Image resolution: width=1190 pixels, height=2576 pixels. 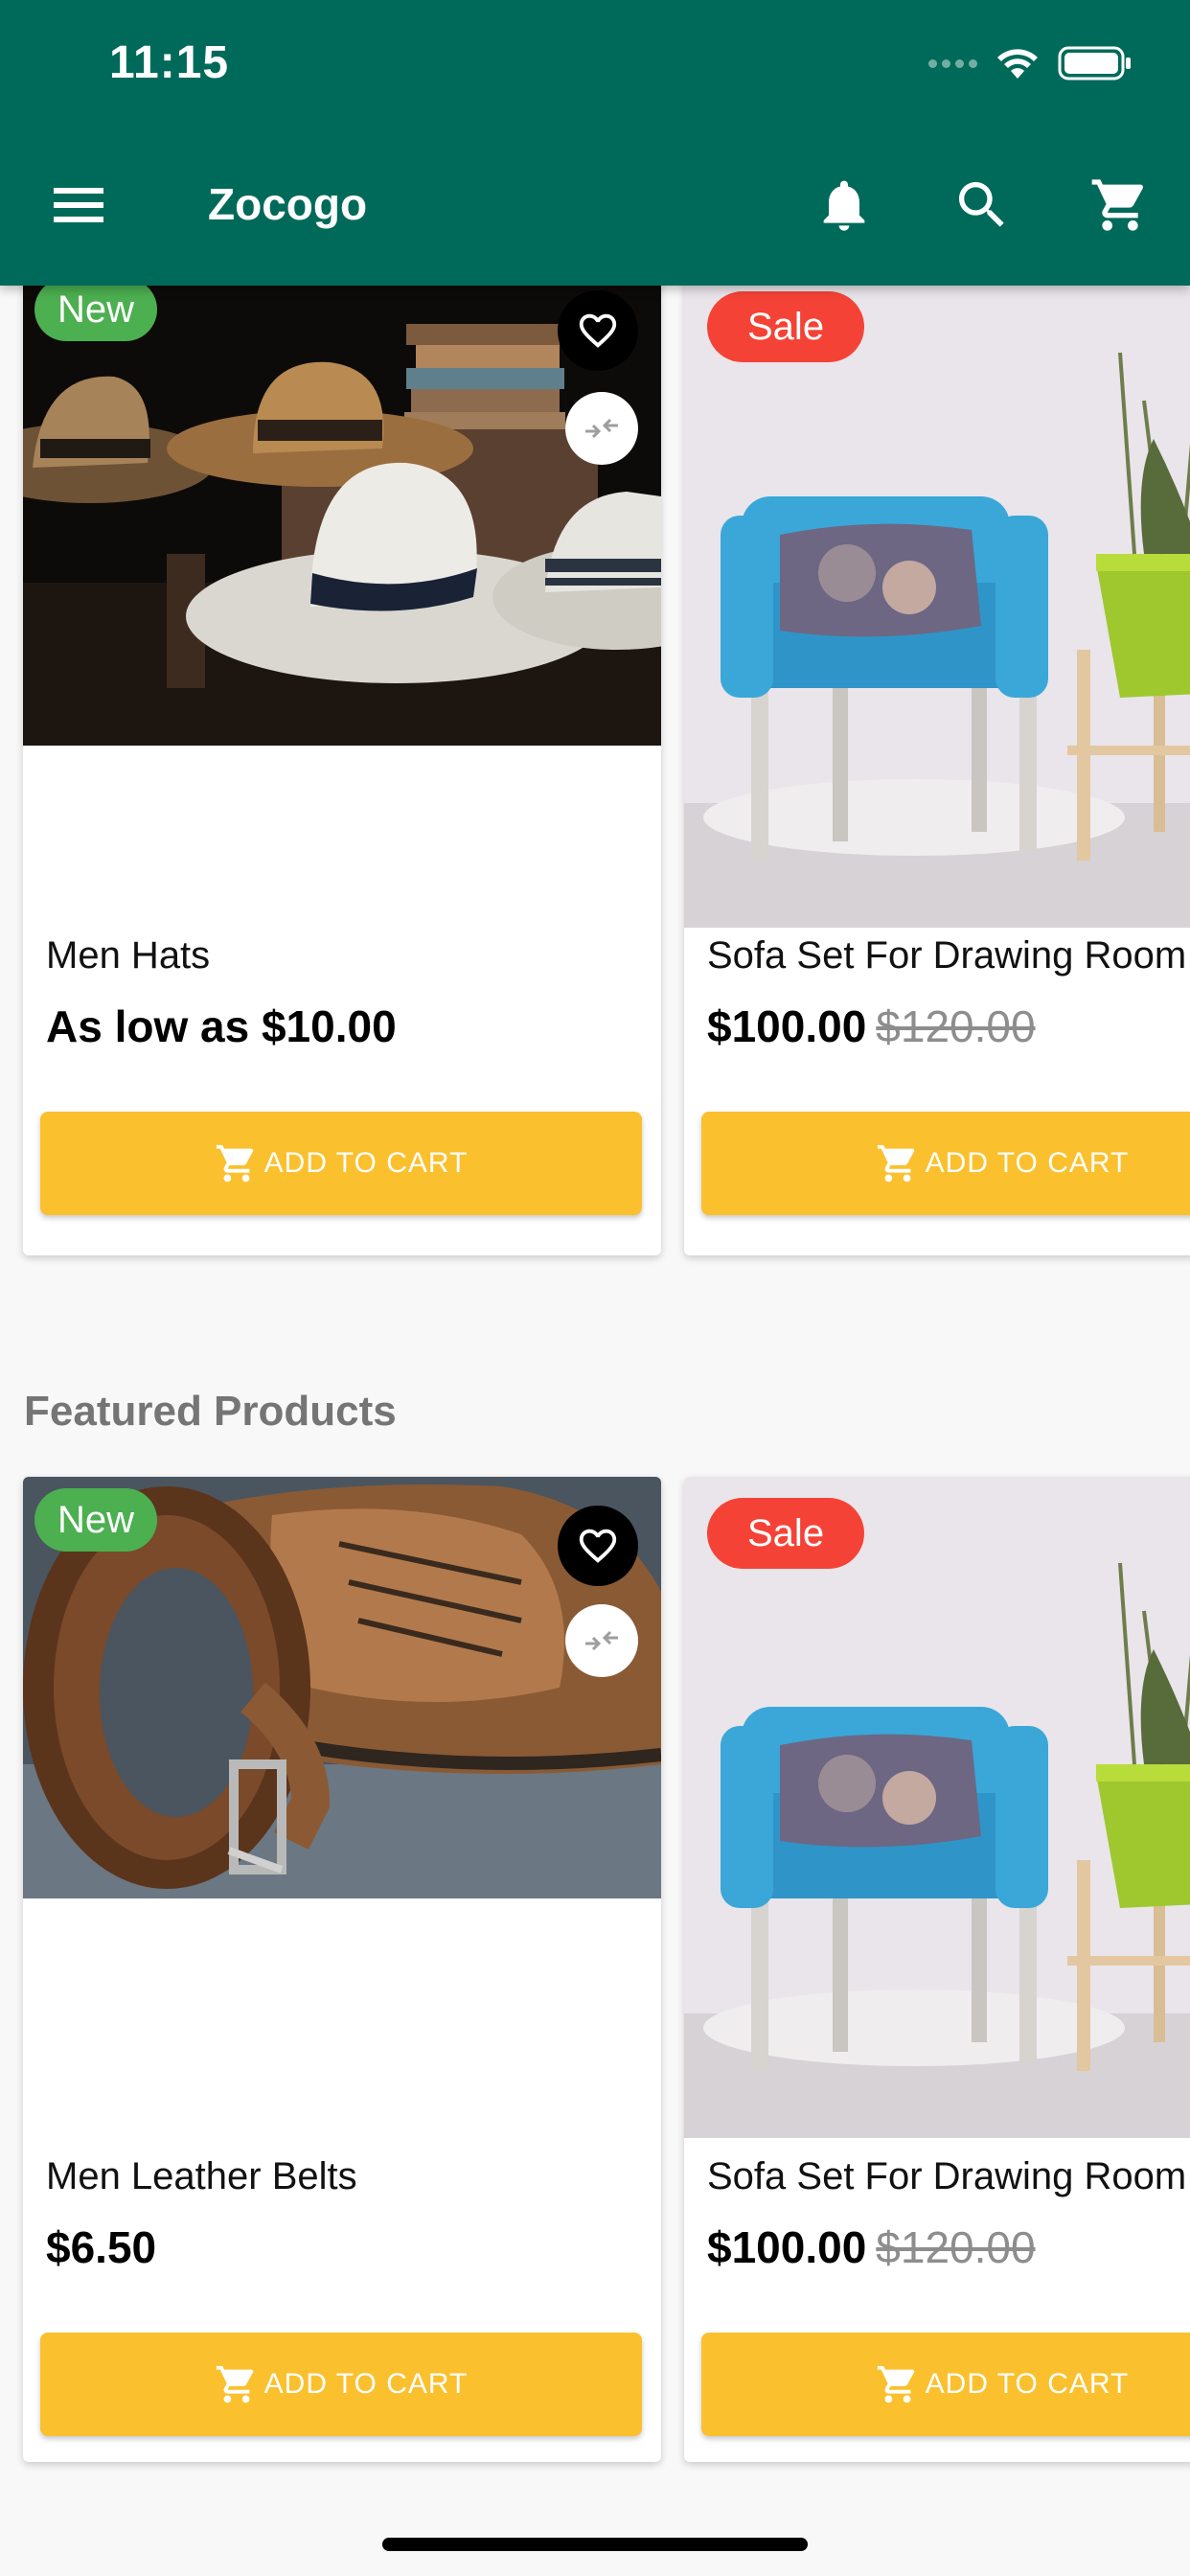 What do you see at coordinates (288, 204) in the screenshot?
I see `app-title: Zocogo` at bounding box center [288, 204].